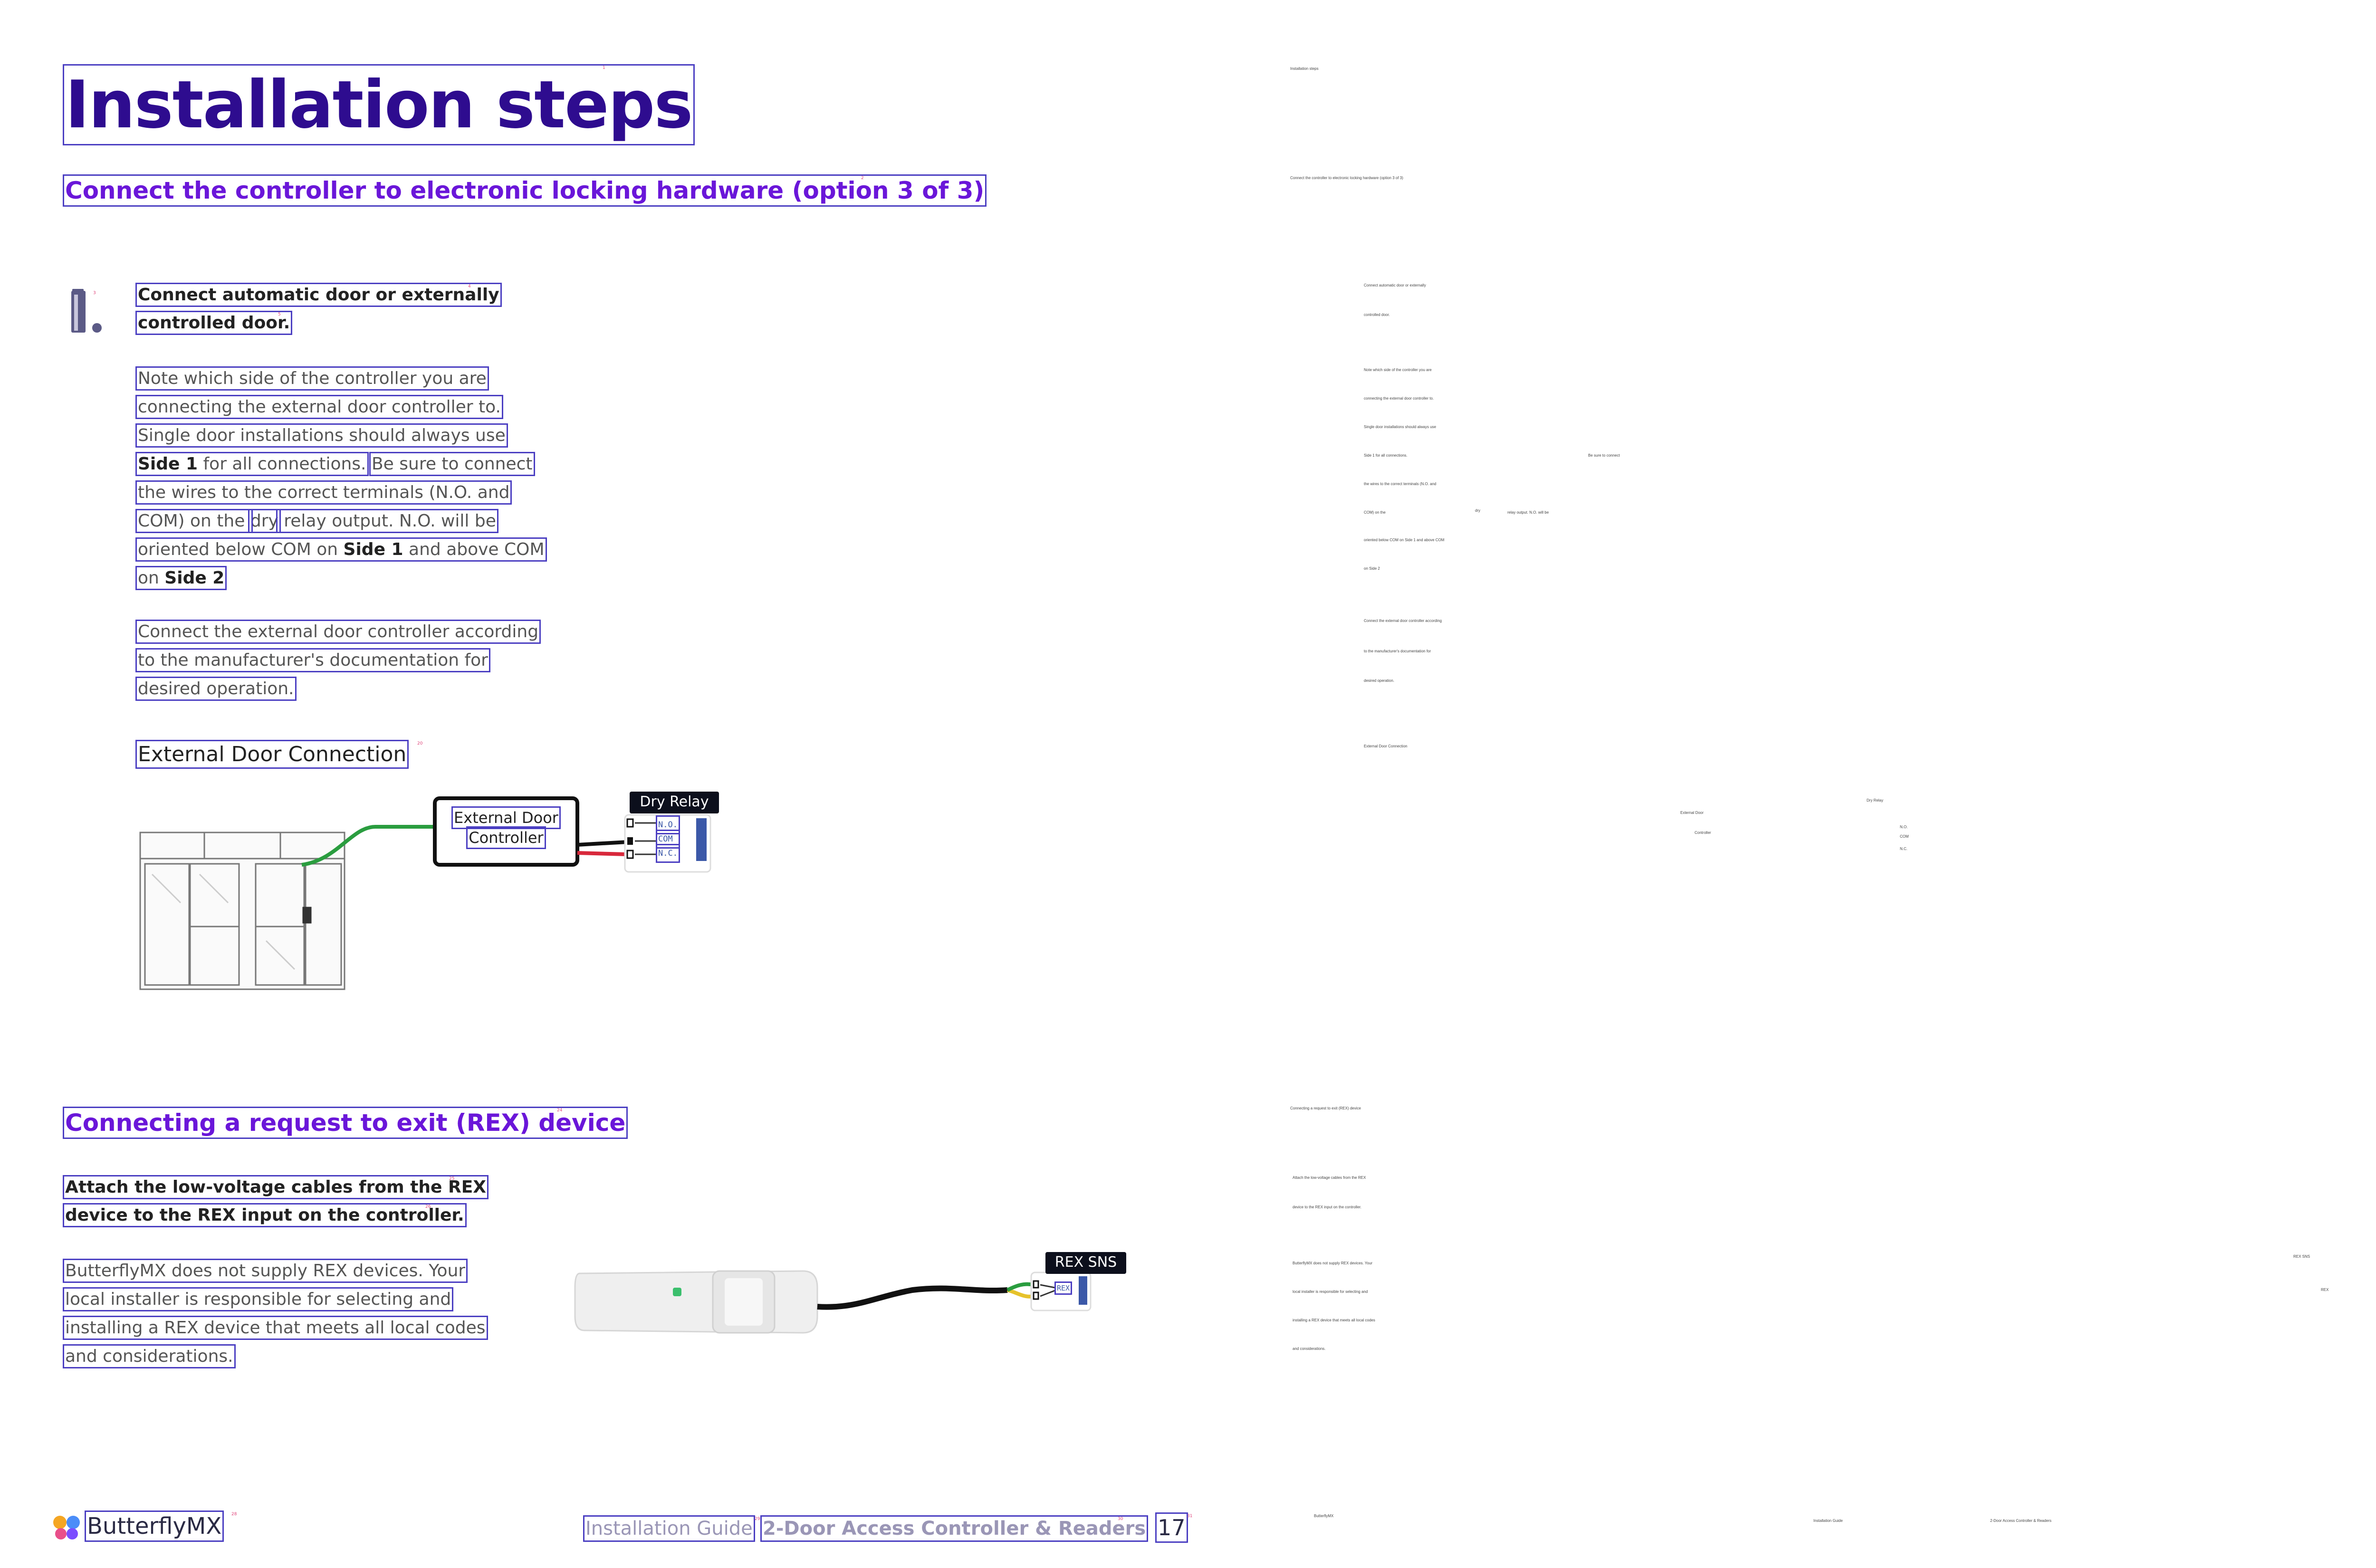  I want to click on p1-line8-bold: Side 2, so click(194, 578).